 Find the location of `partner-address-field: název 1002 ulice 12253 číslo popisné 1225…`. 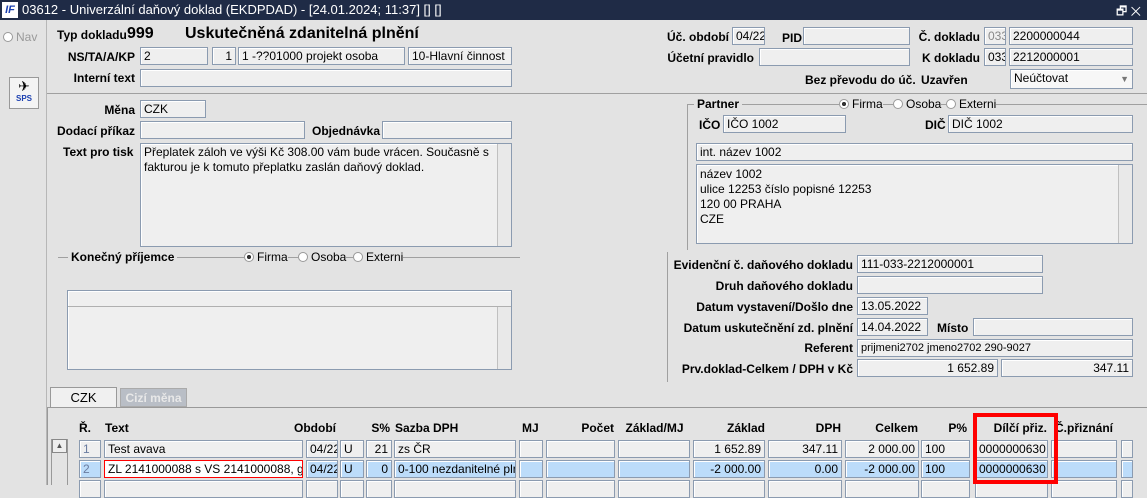

partner-address-field: název 1002 ulice 12253 číslo popisné 1225… is located at coordinates (914, 204).